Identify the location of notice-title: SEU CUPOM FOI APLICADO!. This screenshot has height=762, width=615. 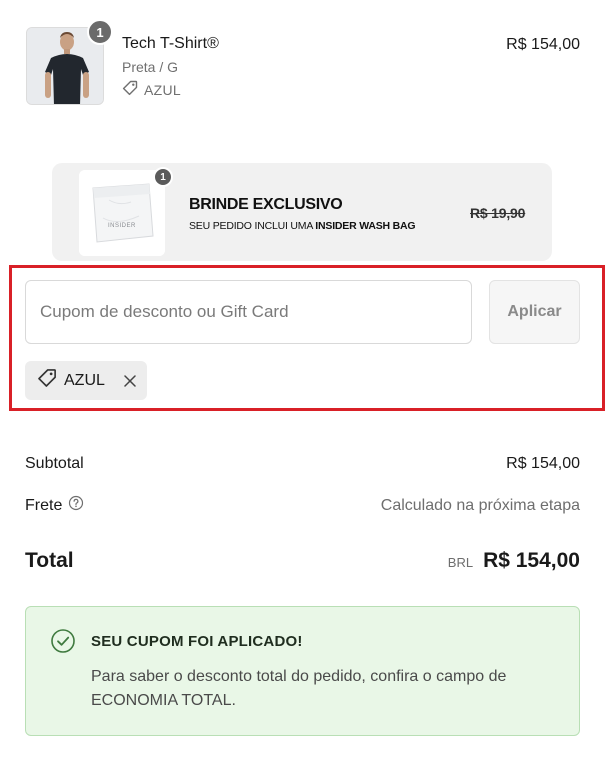
(197, 641).